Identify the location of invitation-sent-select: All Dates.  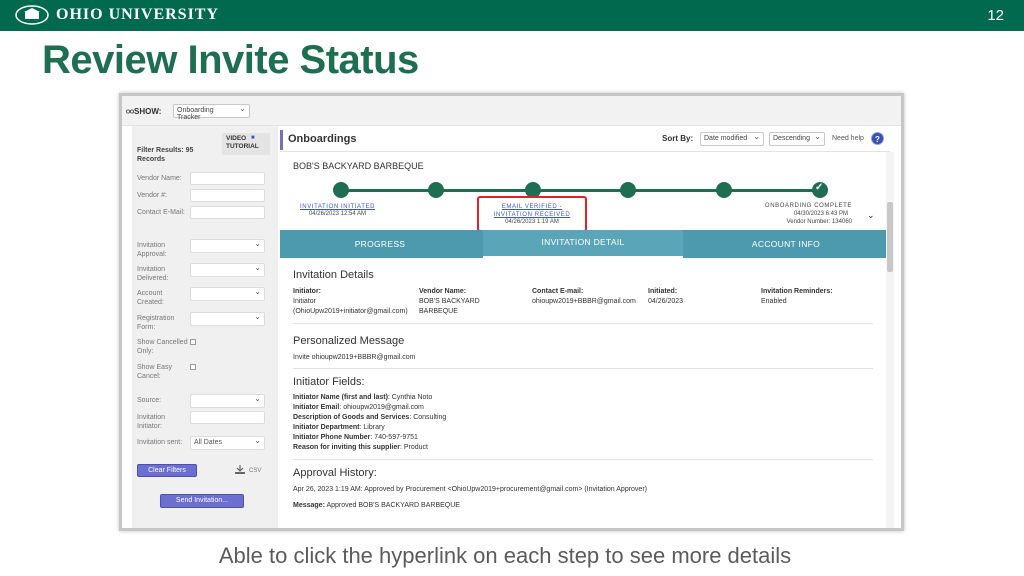
(227, 443).